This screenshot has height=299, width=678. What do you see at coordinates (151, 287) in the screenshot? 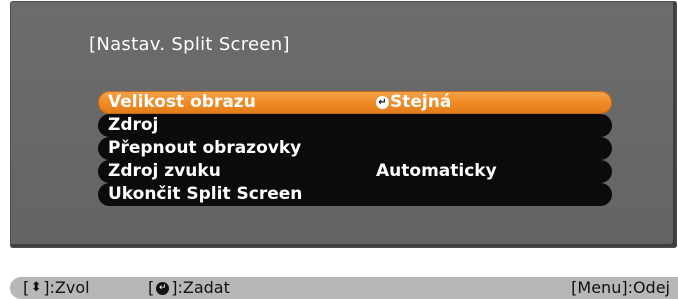
I see `enter-hint-open: [` at bounding box center [151, 287].